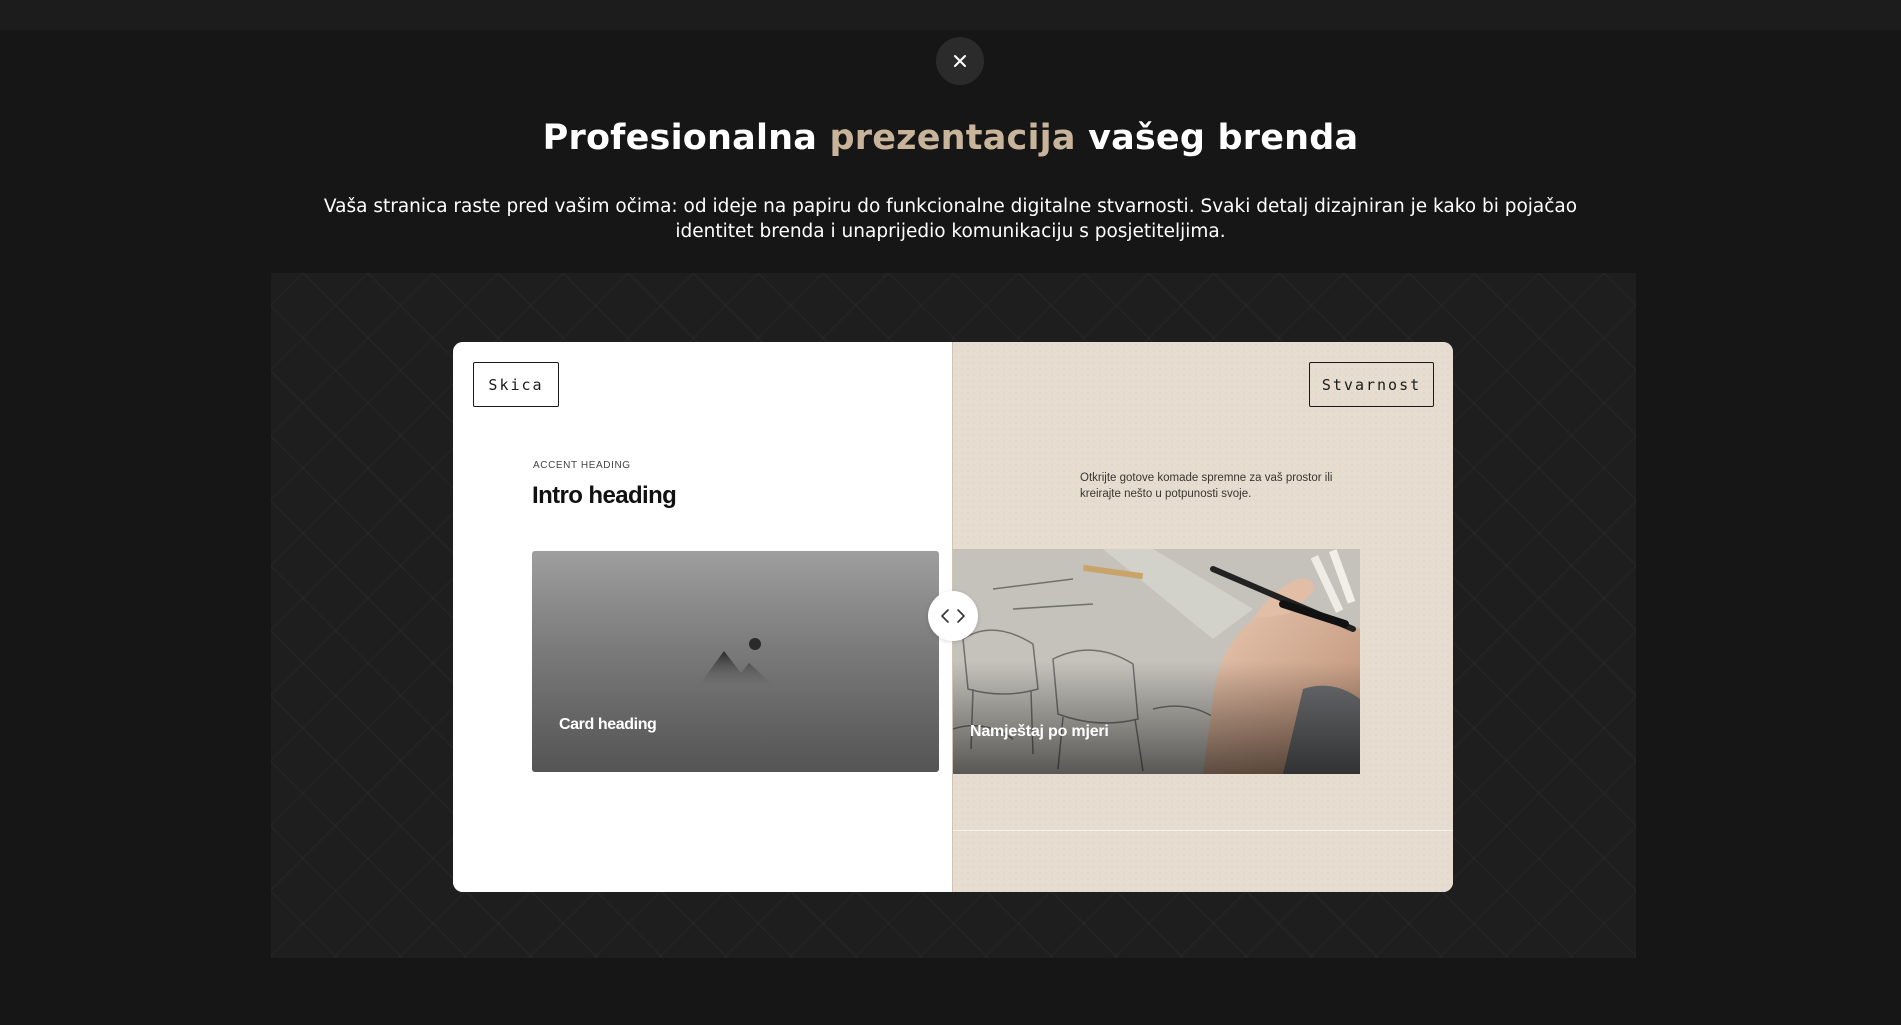  Describe the element at coordinates (516, 384) in the screenshot. I see `sketch-label: Skica` at that location.